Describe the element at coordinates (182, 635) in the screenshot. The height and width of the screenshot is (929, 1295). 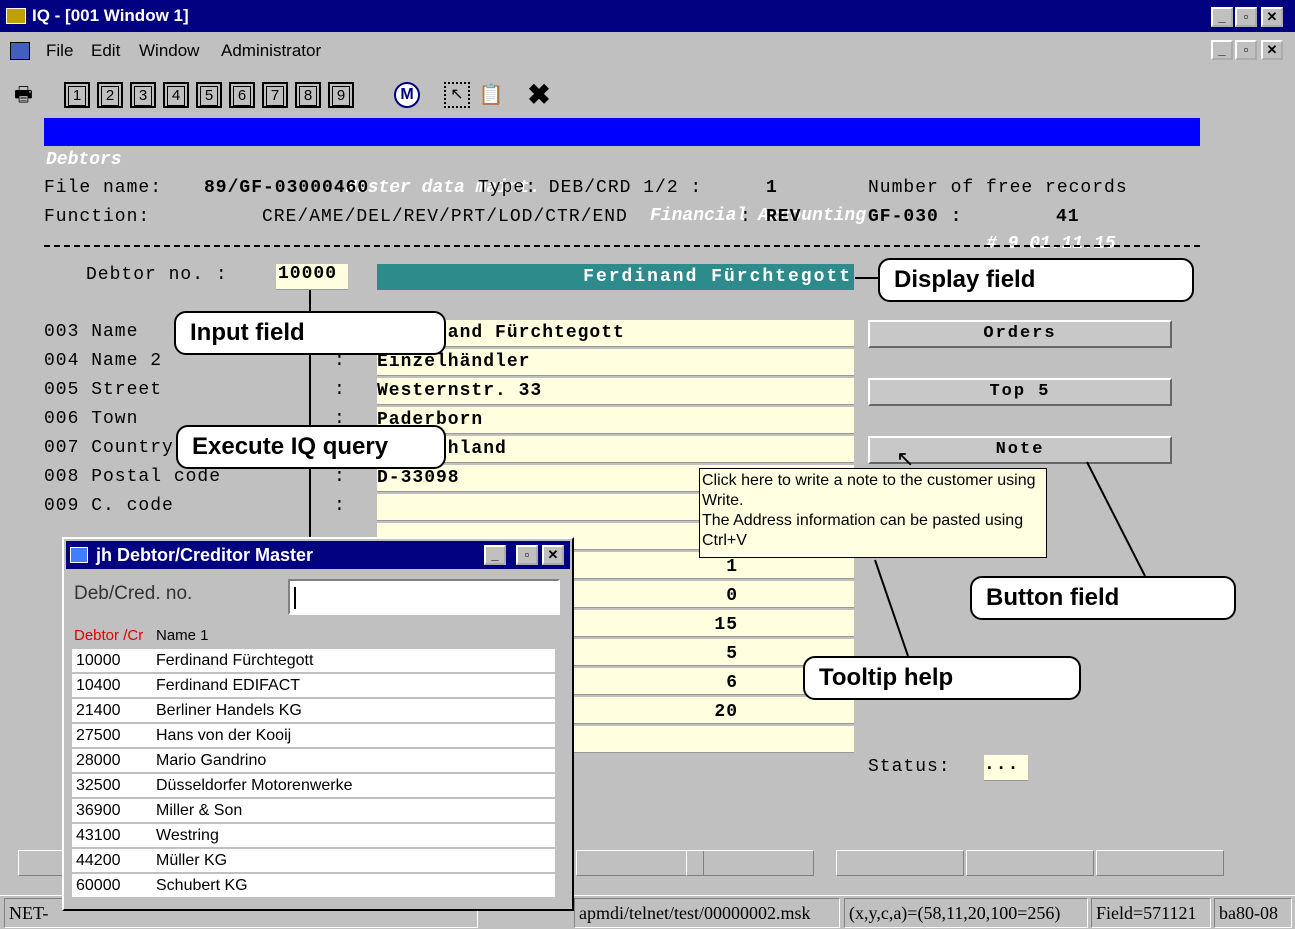
I see `col-header-name: Name 1` at that location.